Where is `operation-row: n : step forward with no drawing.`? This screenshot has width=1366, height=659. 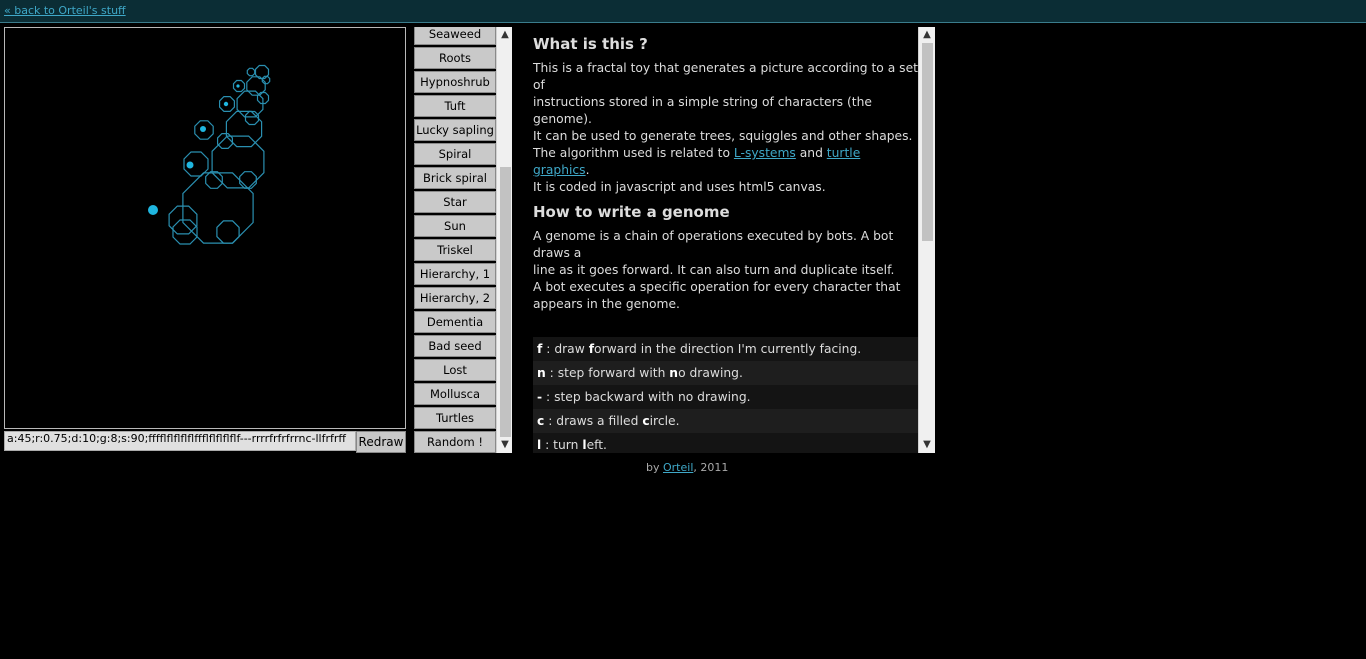
operation-row: n : step forward with no drawing. is located at coordinates (726, 373).